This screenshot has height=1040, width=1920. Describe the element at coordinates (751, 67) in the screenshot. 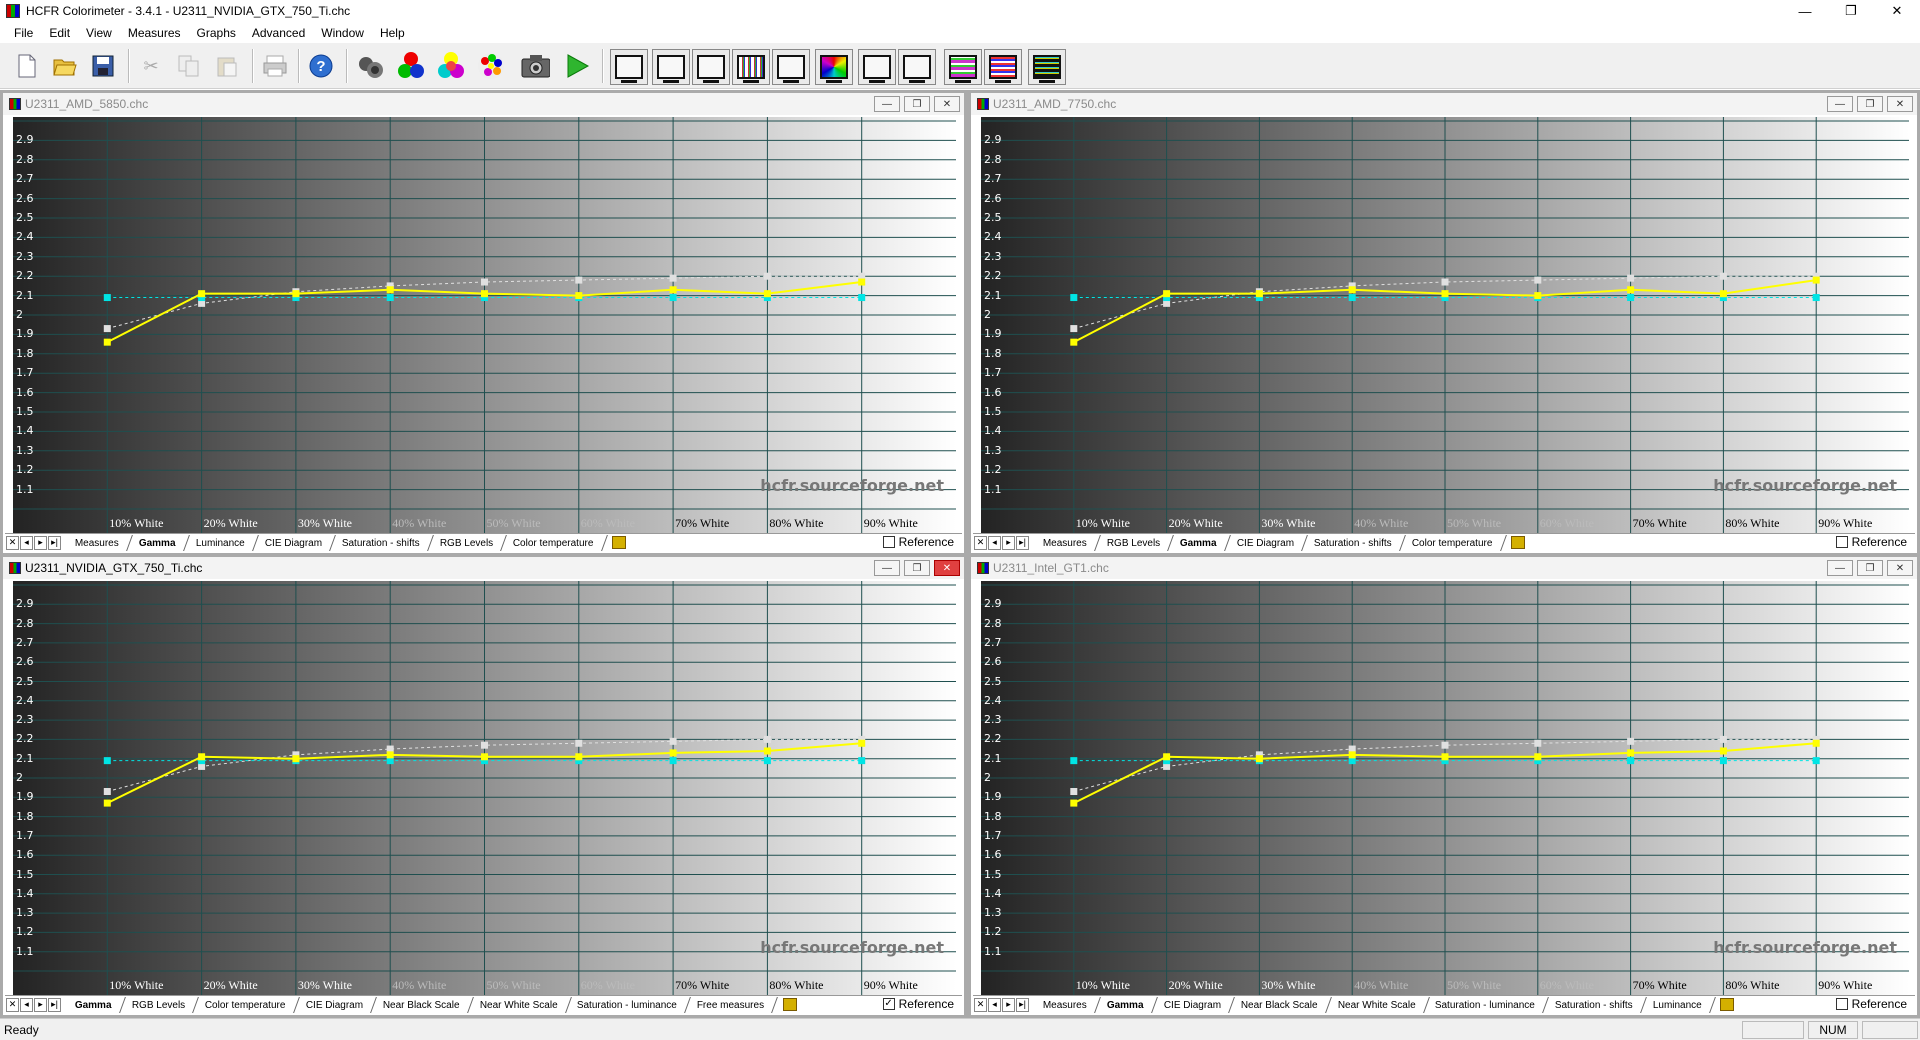

I see `graph-rgb-levels-icon` at that location.